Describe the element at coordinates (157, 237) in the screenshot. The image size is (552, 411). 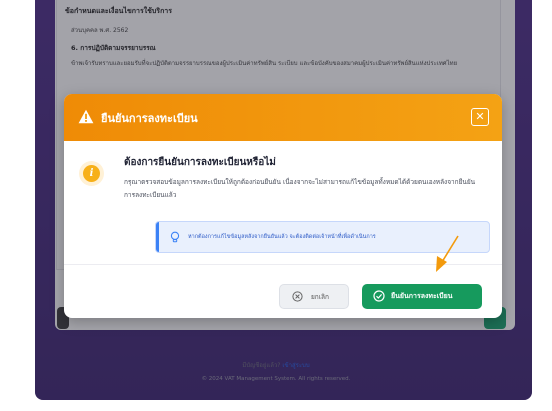
I see `hint-accent-bar` at that location.